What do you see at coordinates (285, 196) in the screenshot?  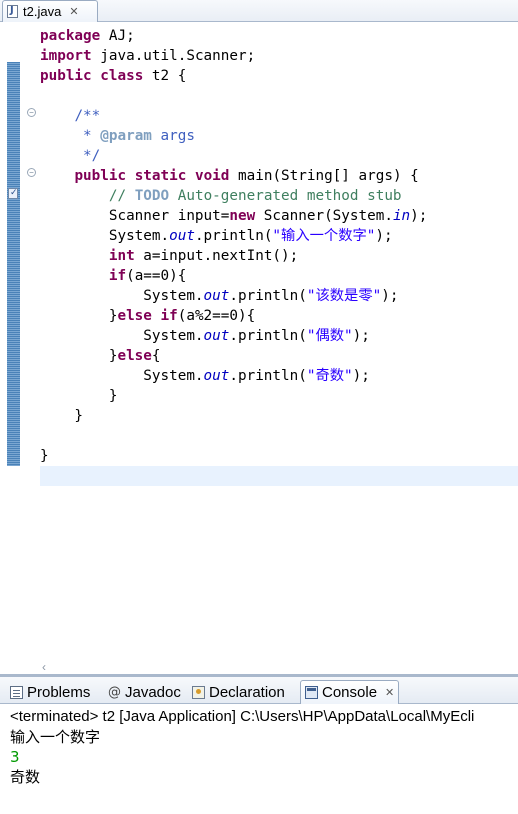 I see `code-token: Auto-generated method stub` at bounding box center [285, 196].